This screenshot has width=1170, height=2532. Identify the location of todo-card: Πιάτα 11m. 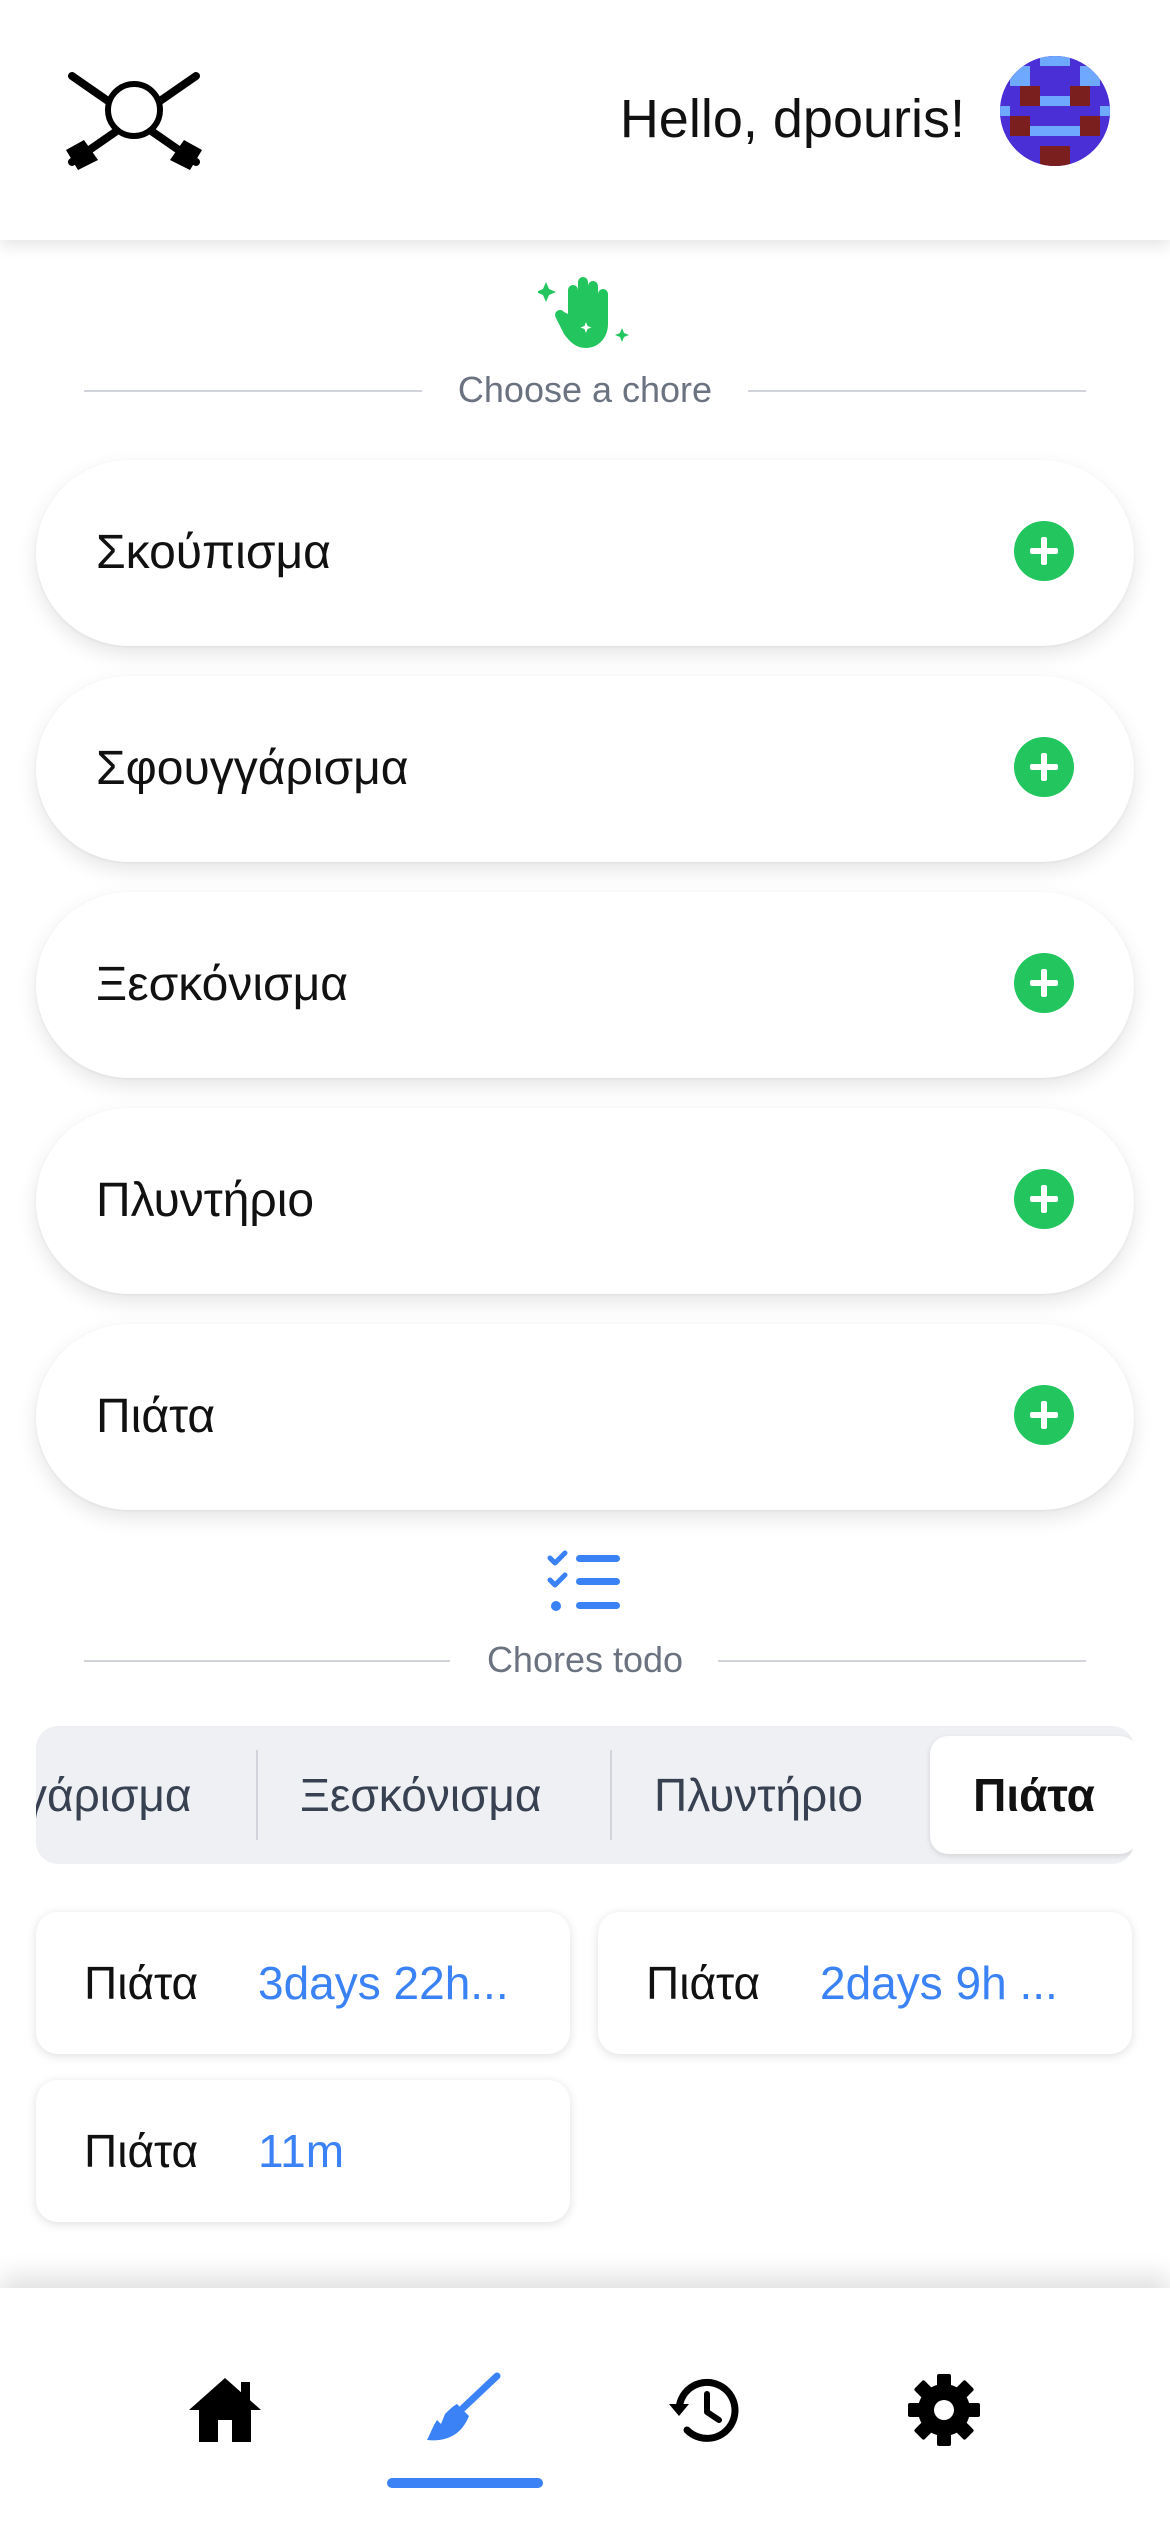
(303, 2151).